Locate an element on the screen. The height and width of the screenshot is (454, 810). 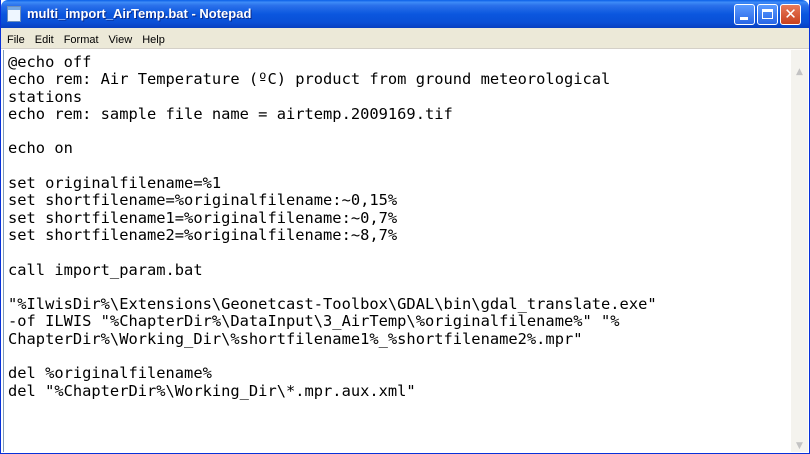
menu-help: Help is located at coordinates (152, 40).